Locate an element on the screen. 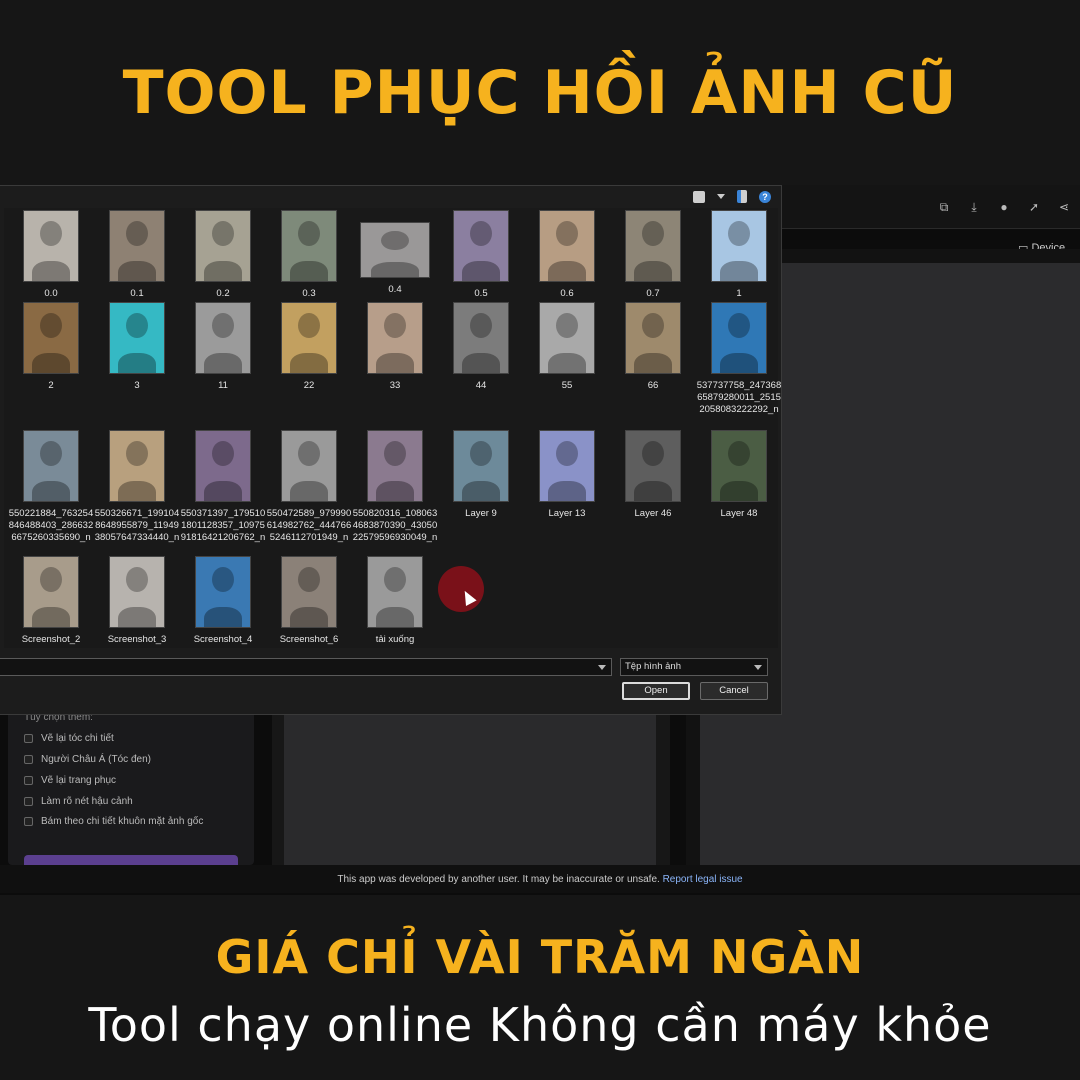 This screenshot has height=1080, width=1080. file-name-label: Screenshot_4 is located at coordinates (223, 639).